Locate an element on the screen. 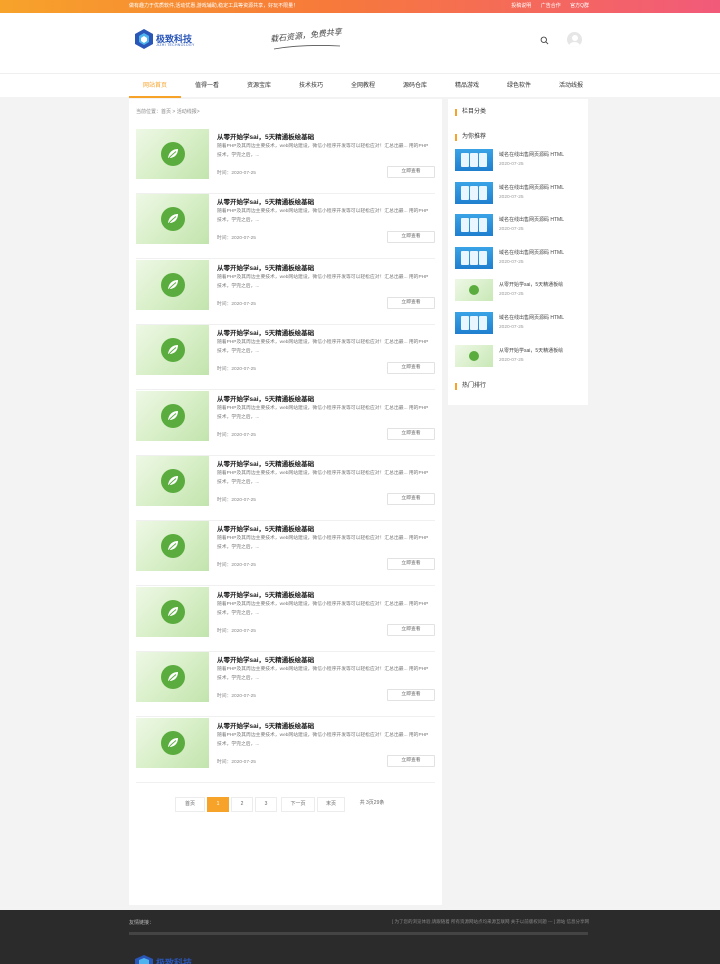  top-link-contribute: 投稿说明 is located at coordinates (521, 6).